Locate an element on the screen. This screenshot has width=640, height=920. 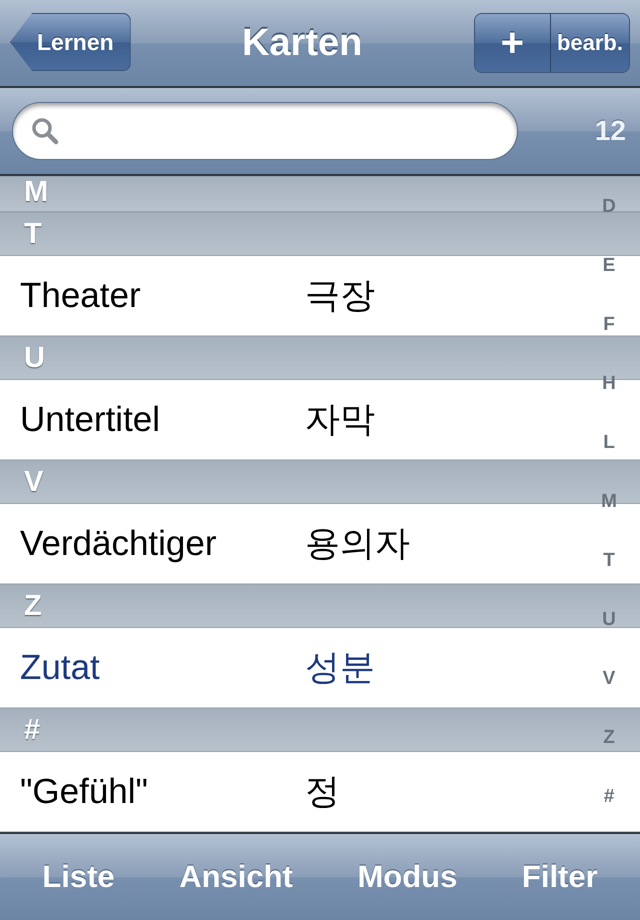
toolbar-button: Modus is located at coordinates (407, 877).